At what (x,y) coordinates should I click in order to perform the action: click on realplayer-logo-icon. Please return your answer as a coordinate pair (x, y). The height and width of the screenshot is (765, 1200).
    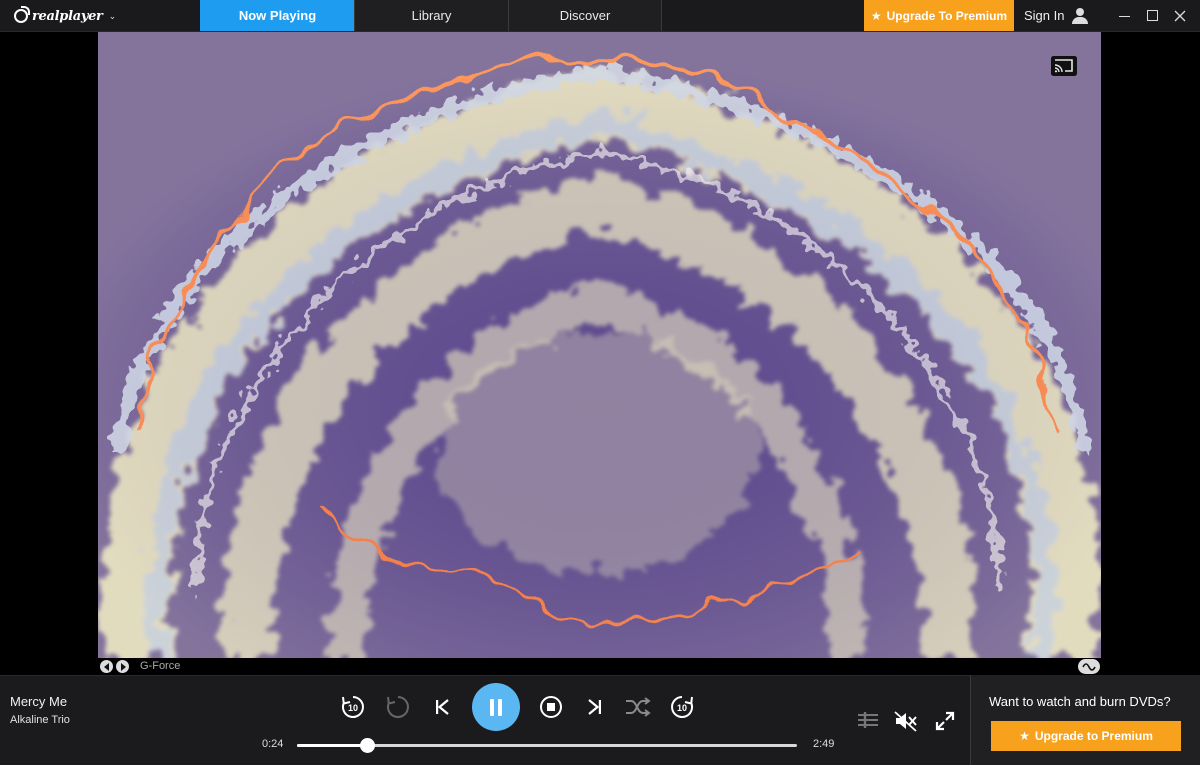
    Looking at the image, I should click on (22, 14).